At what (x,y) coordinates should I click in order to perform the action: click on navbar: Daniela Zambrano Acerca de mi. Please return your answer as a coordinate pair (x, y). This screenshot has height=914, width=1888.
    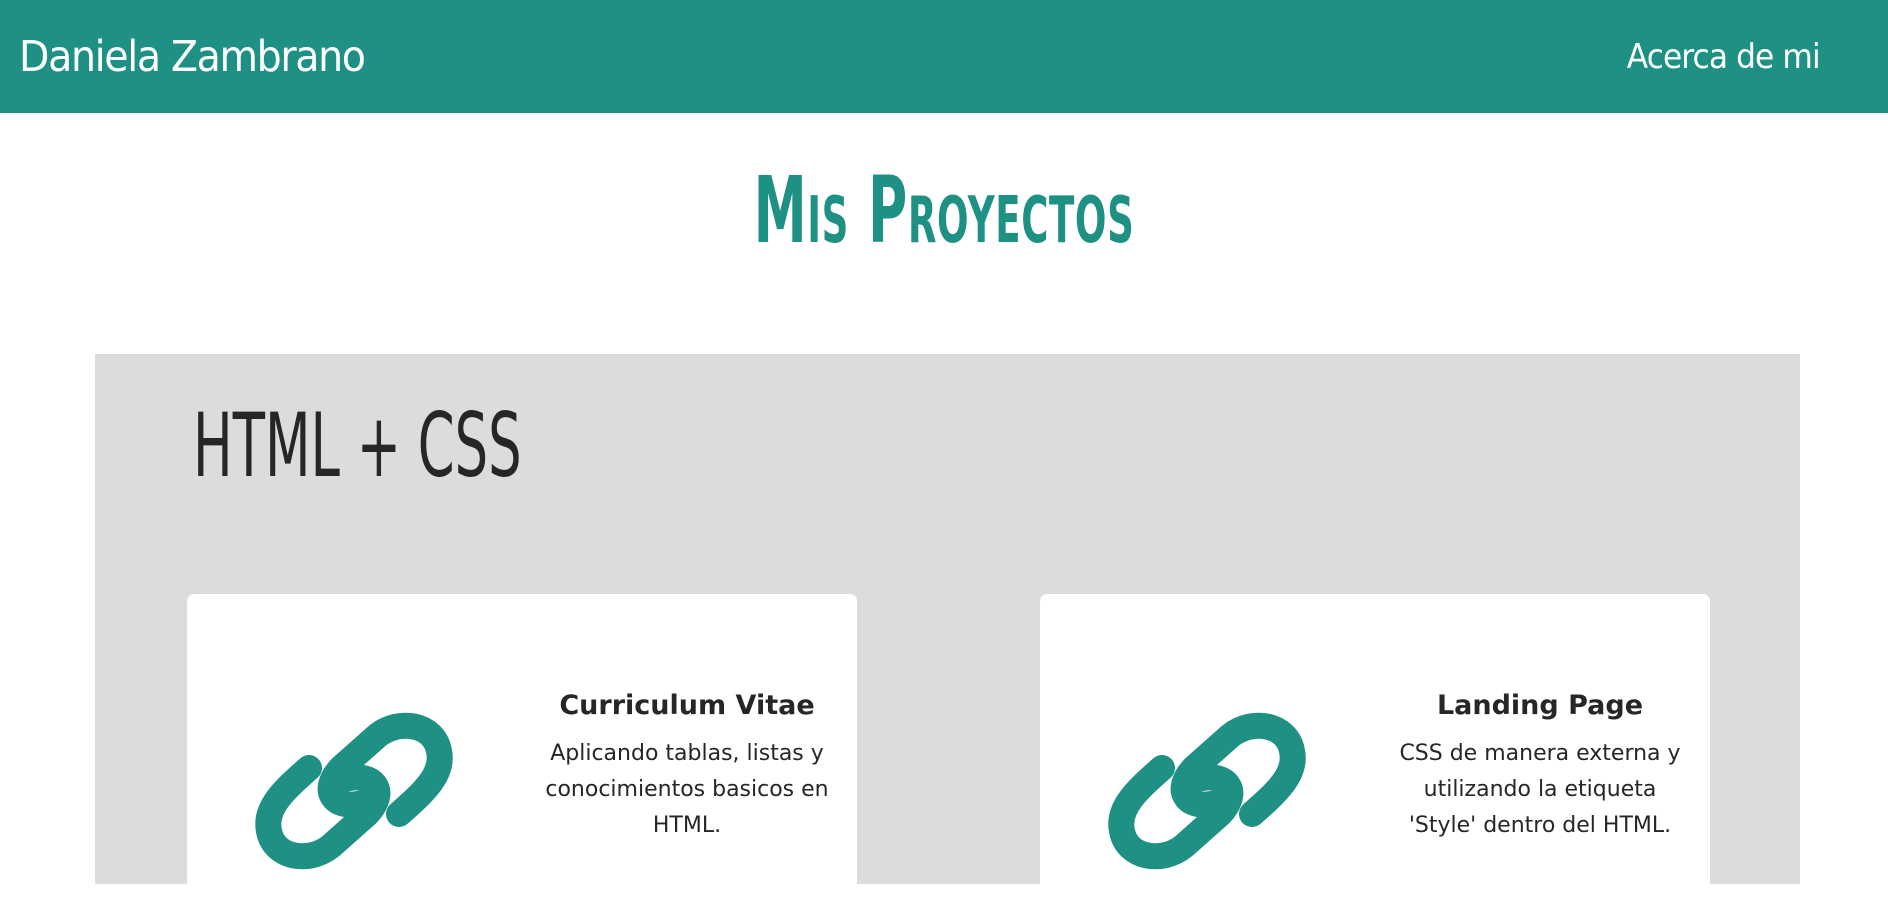
    Looking at the image, I should click on (944, 56).